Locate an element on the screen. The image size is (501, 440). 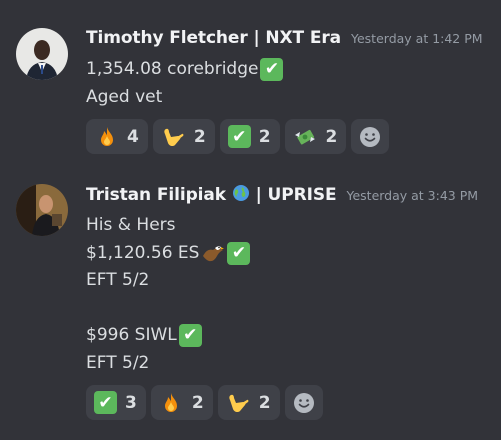
reaction-fire: 4 is located at coordinates (117, 136).